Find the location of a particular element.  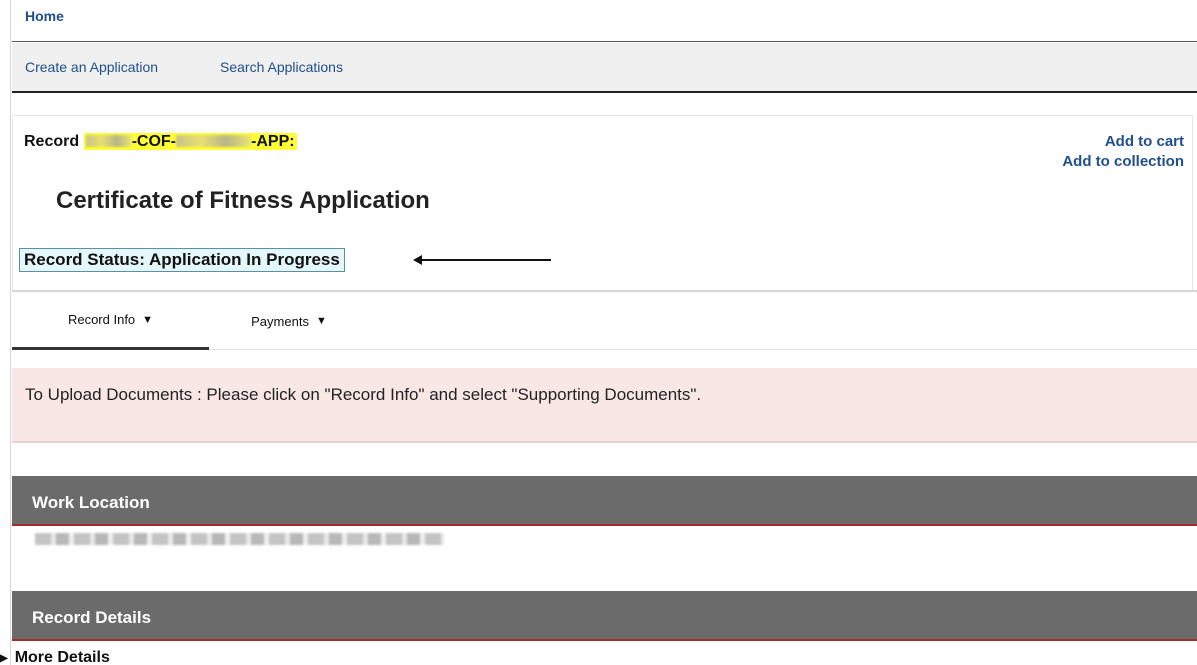

more-details-toggle: ▶ More Details is located at coordinates (55, 657).